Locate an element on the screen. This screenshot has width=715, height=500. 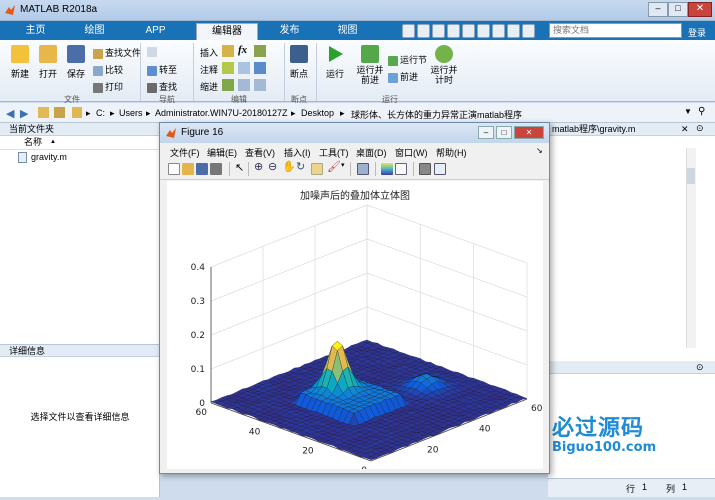
insert-button: 插入 is located at coordinates (209, 52).